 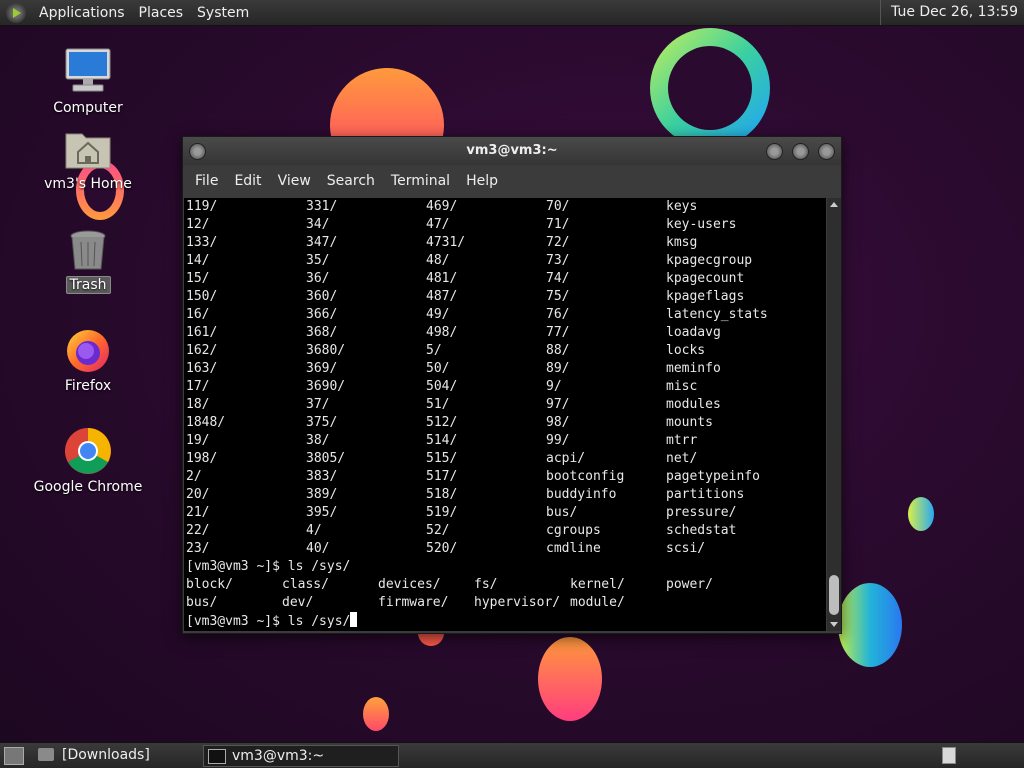 I want to click on terminal-line: 161/368/498/77/loadavg, so click(x=505, y=333).